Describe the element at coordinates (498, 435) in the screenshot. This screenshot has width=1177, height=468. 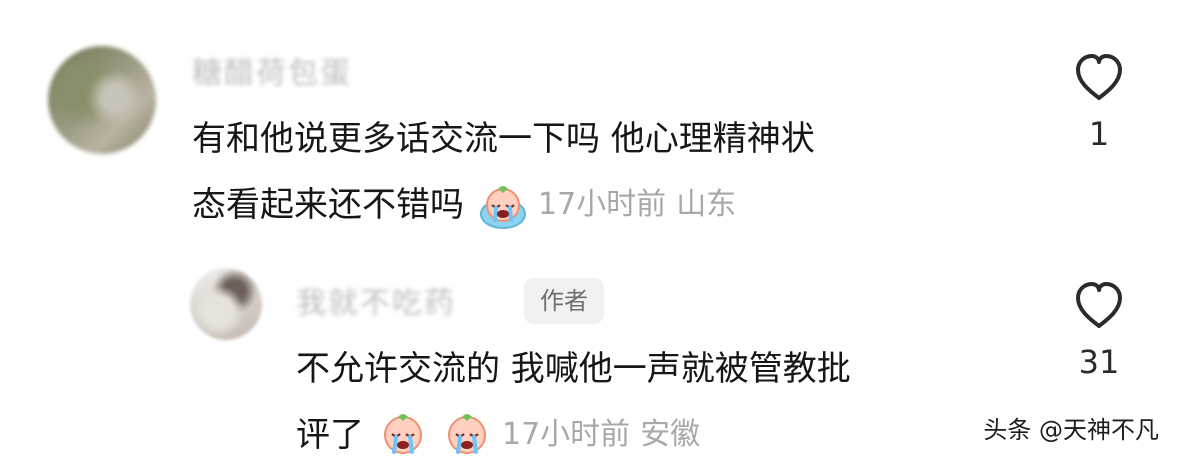
I see `reply-text-line2-row: 评了 17小时前 安徽` at that location.